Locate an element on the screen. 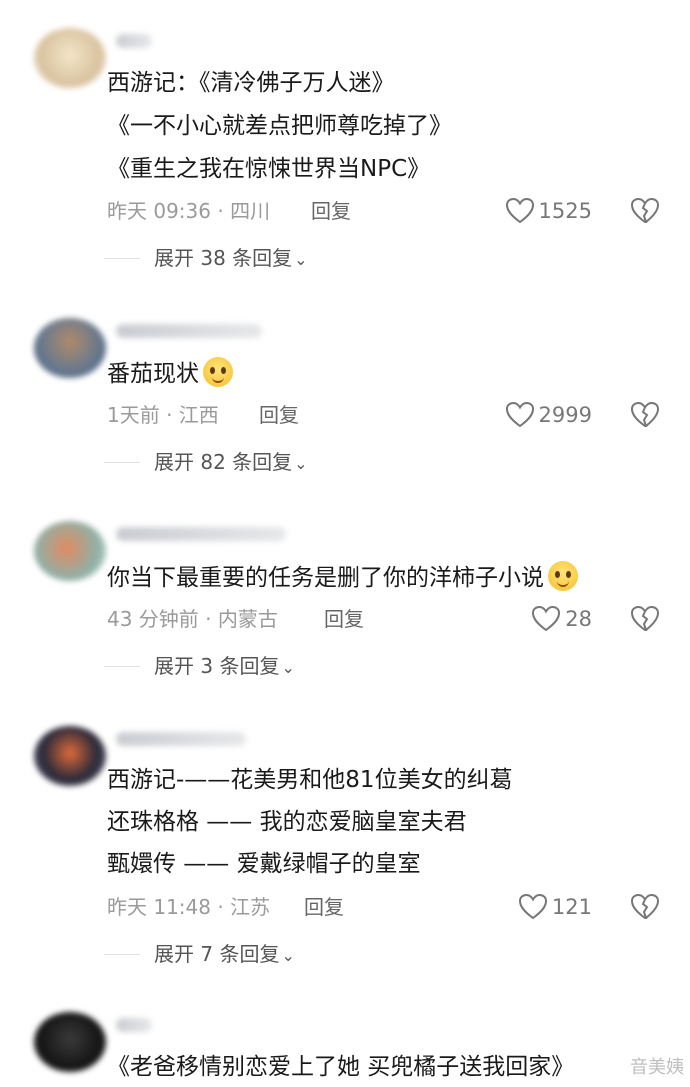 The width and height of the screenshot is (690, 1087). timestamp-location: 1天前 · 江西 is located at coordinates (163, 415).